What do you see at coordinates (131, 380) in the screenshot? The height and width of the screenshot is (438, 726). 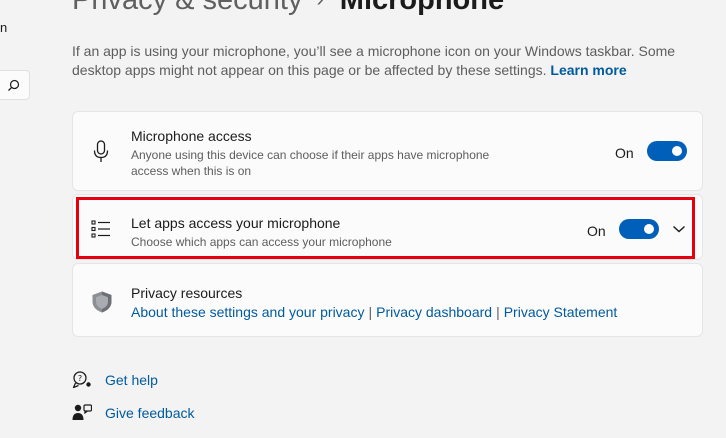 I see `get-help-link: Get help` at bounding box center [131, 380].